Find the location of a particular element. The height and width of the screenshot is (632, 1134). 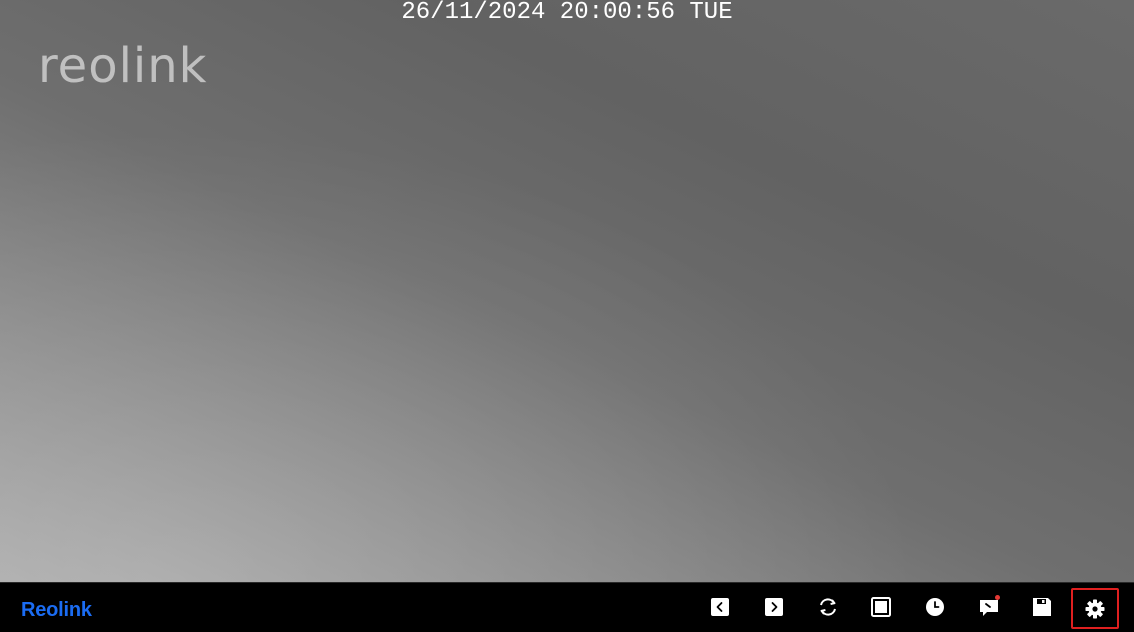

clock-icon is located at coordinates (935, 607).